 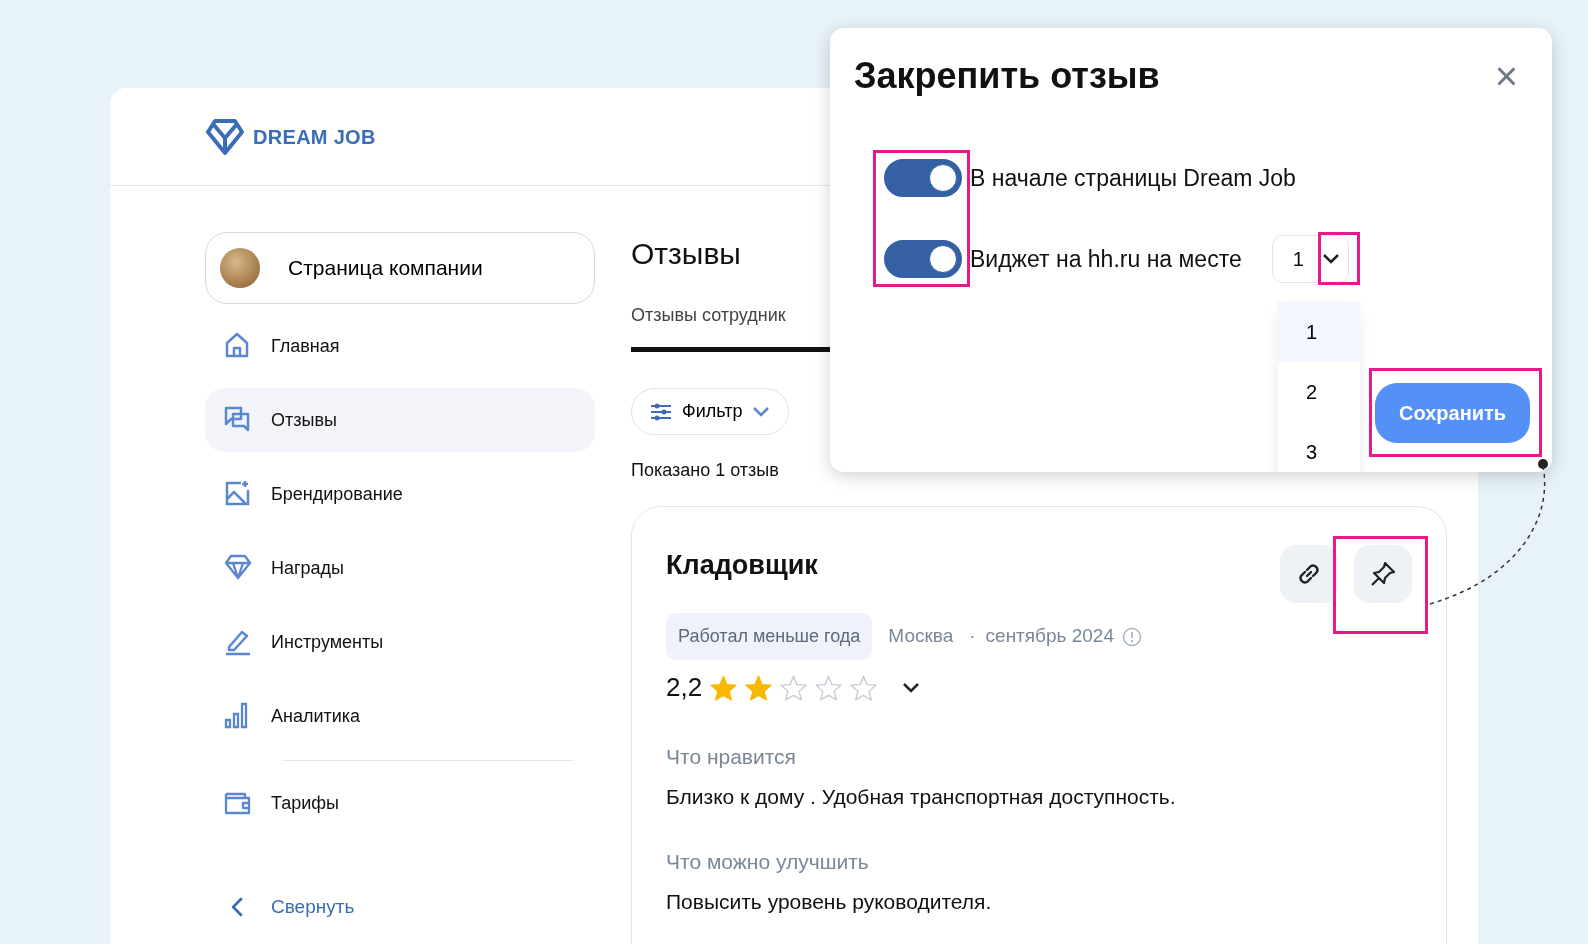 I want to click on company-avatar, so click(x=240, y=268).